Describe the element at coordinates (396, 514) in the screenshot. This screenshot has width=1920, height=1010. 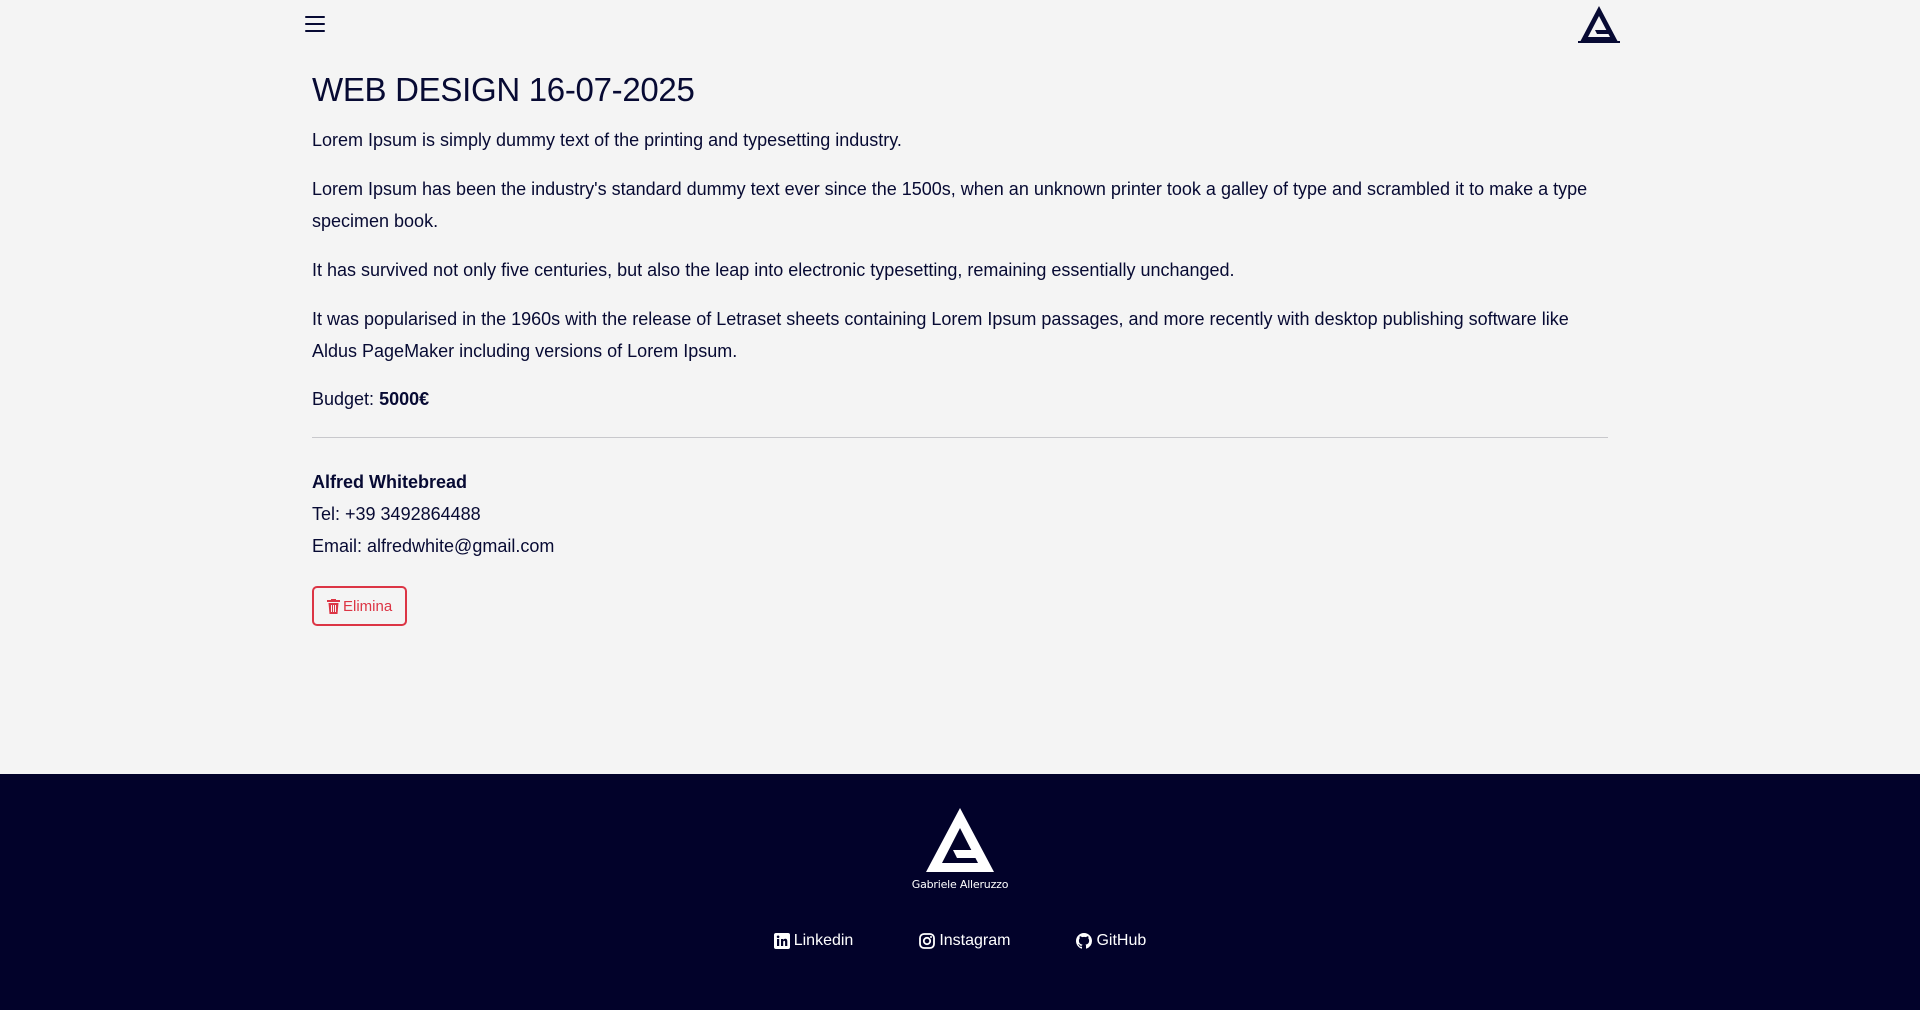
I see `contact-tel: Tel: +39 3492864488` at that location.